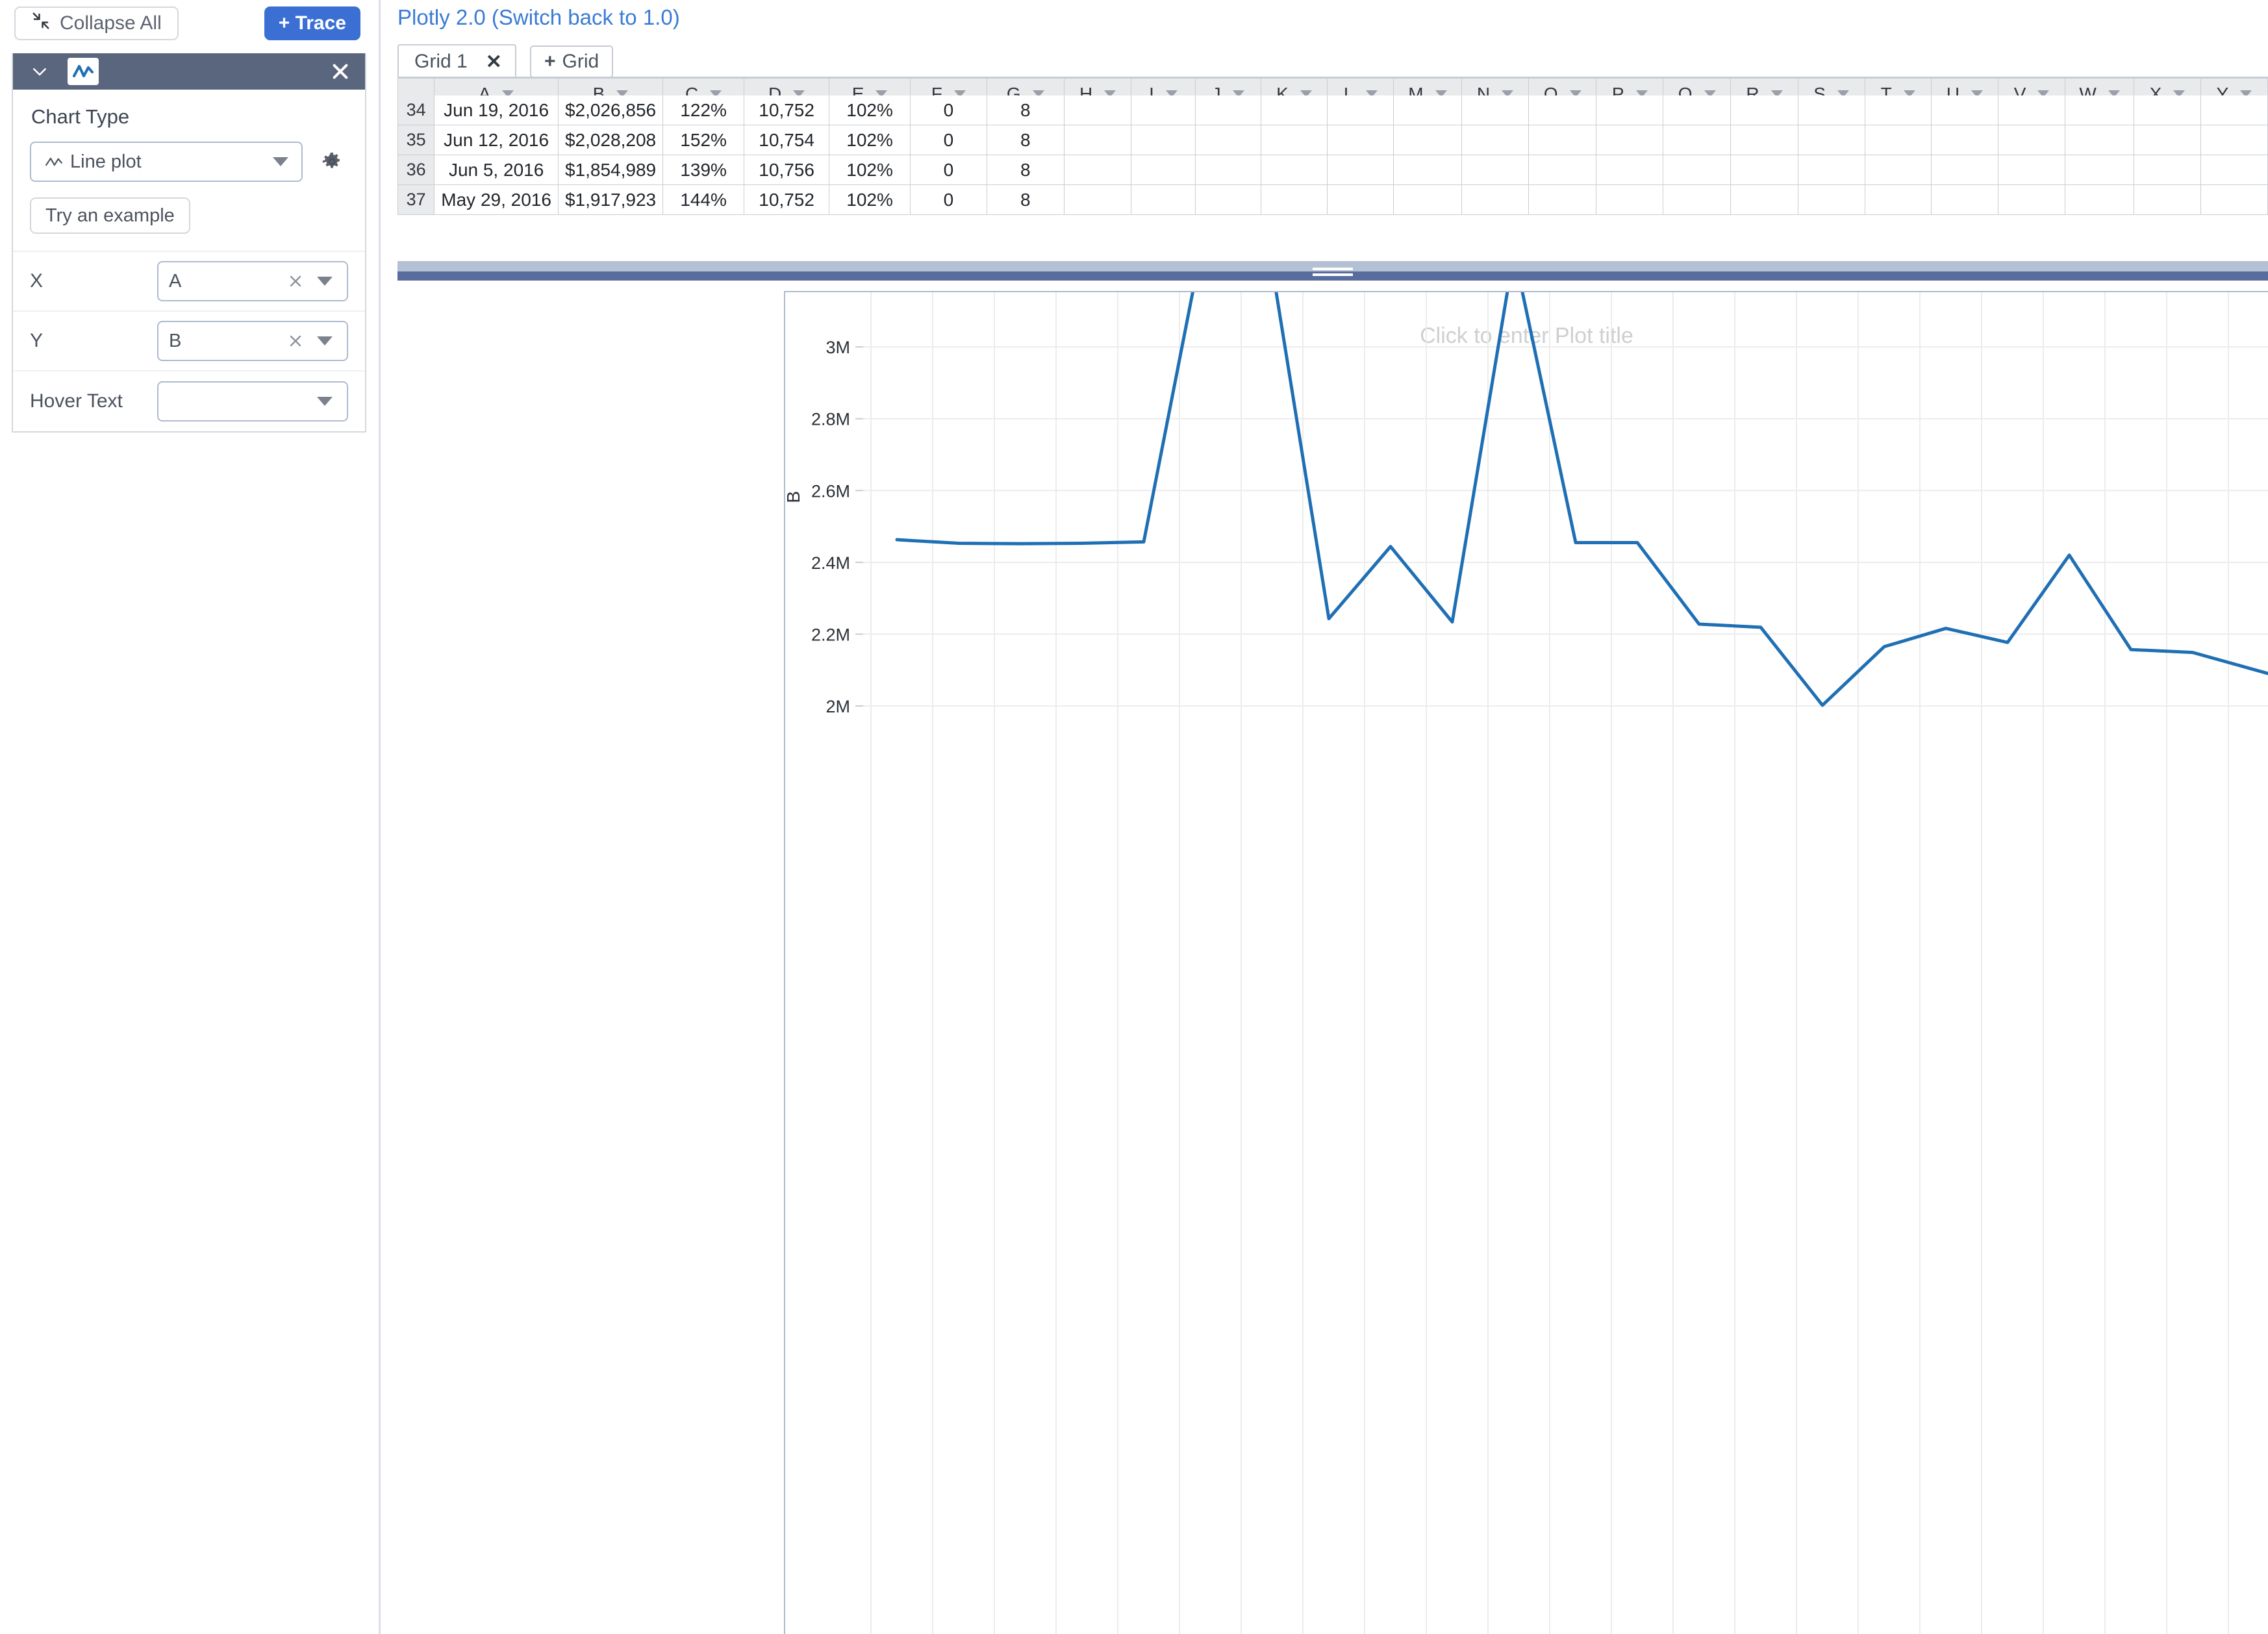  I want to click on row-number: 35, so click(416, 140).